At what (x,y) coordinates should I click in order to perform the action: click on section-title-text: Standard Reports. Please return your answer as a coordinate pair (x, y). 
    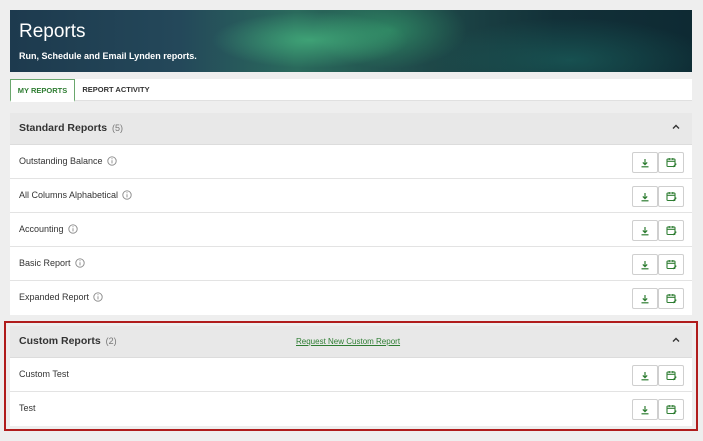
    Looking at the image, I should click on (63, 128).